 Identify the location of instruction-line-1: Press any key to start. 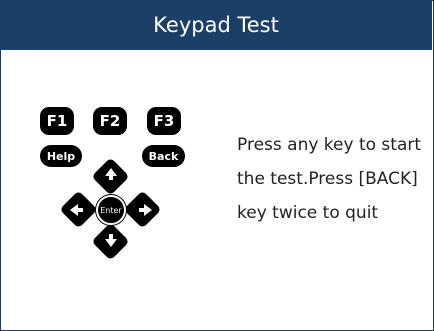
(329, 145).